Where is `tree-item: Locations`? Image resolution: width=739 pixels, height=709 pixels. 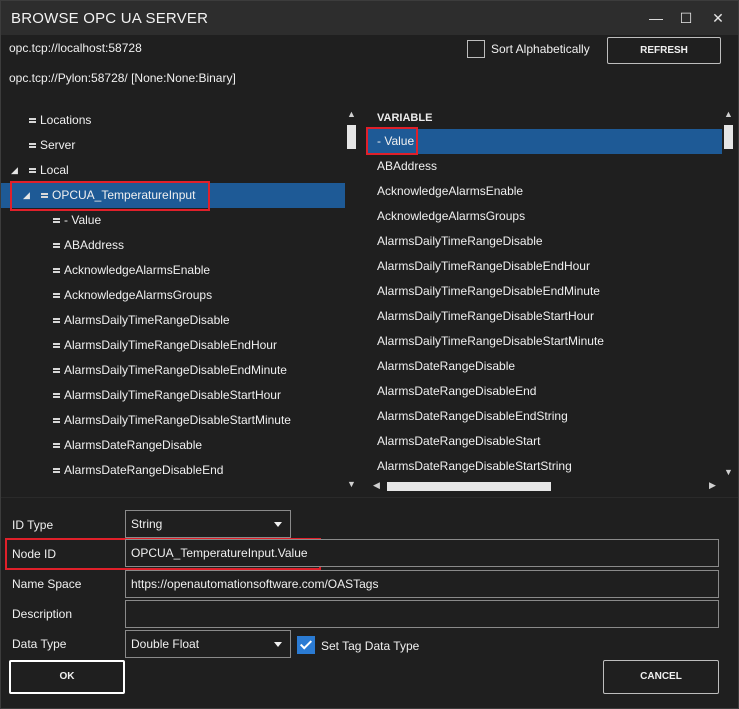 tree-item: Locations is located at coordinates (173, 120).